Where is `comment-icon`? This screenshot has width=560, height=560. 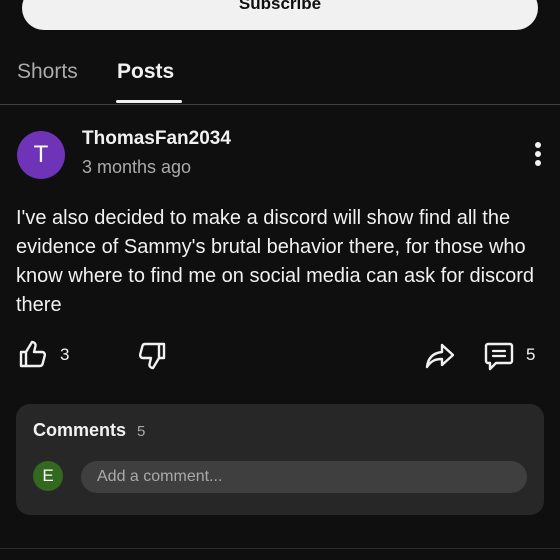 comment-icon is located at coordinates (499, 356).